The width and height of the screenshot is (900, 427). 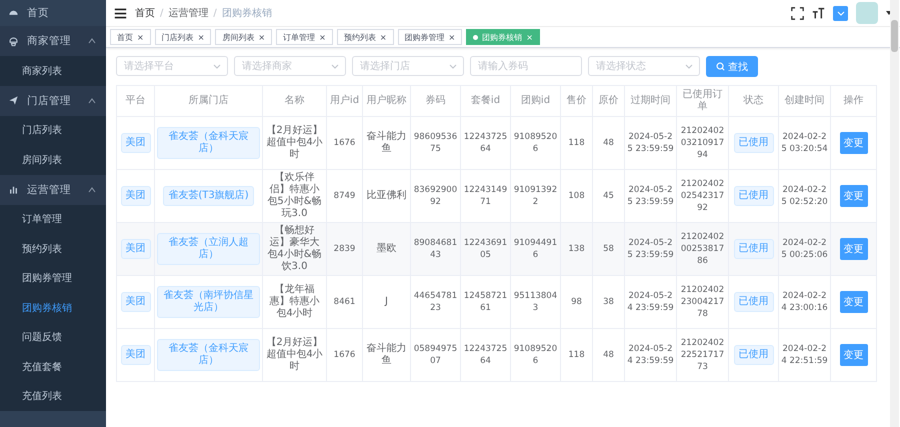 I want to click on sidebar-item: 门店列表, so click(x=53, y=130).